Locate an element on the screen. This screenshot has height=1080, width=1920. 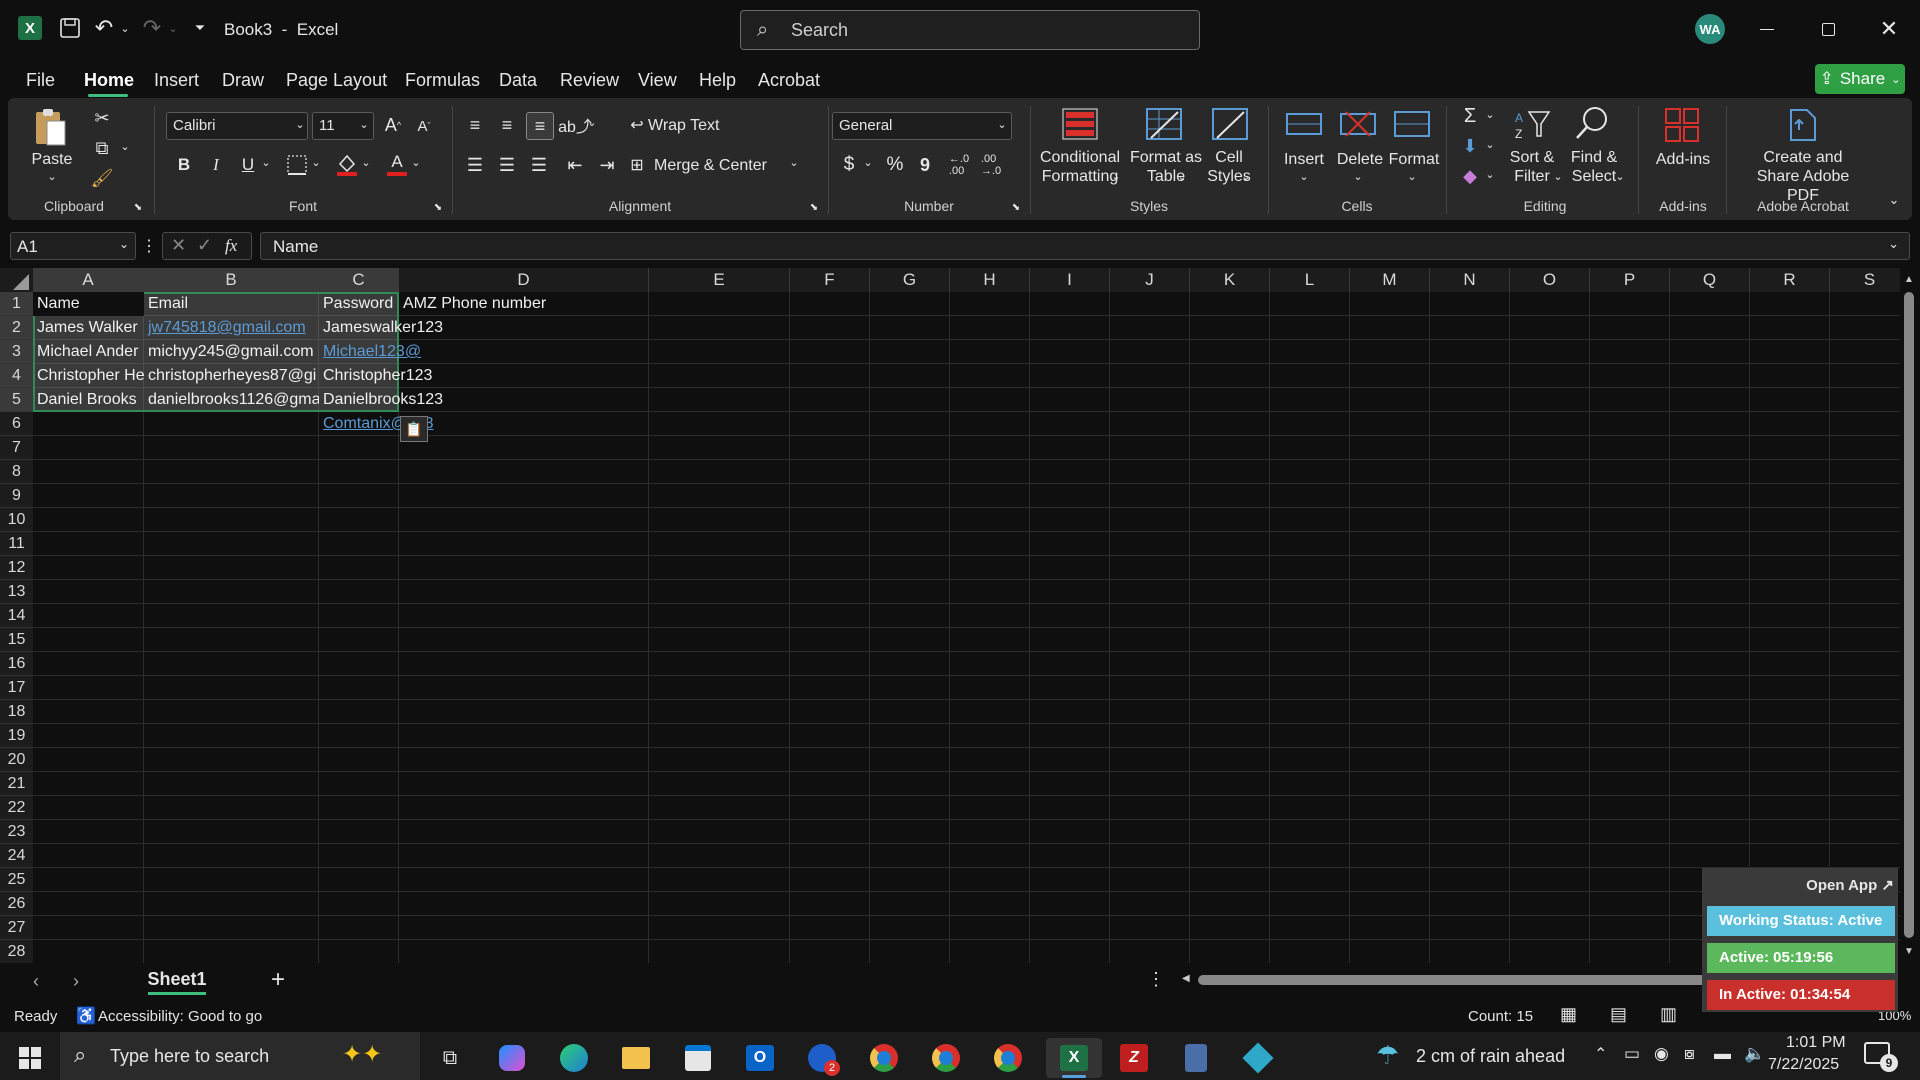
collapse-ribbon-icon: ⌄ is located at coordinates (1894, 200).